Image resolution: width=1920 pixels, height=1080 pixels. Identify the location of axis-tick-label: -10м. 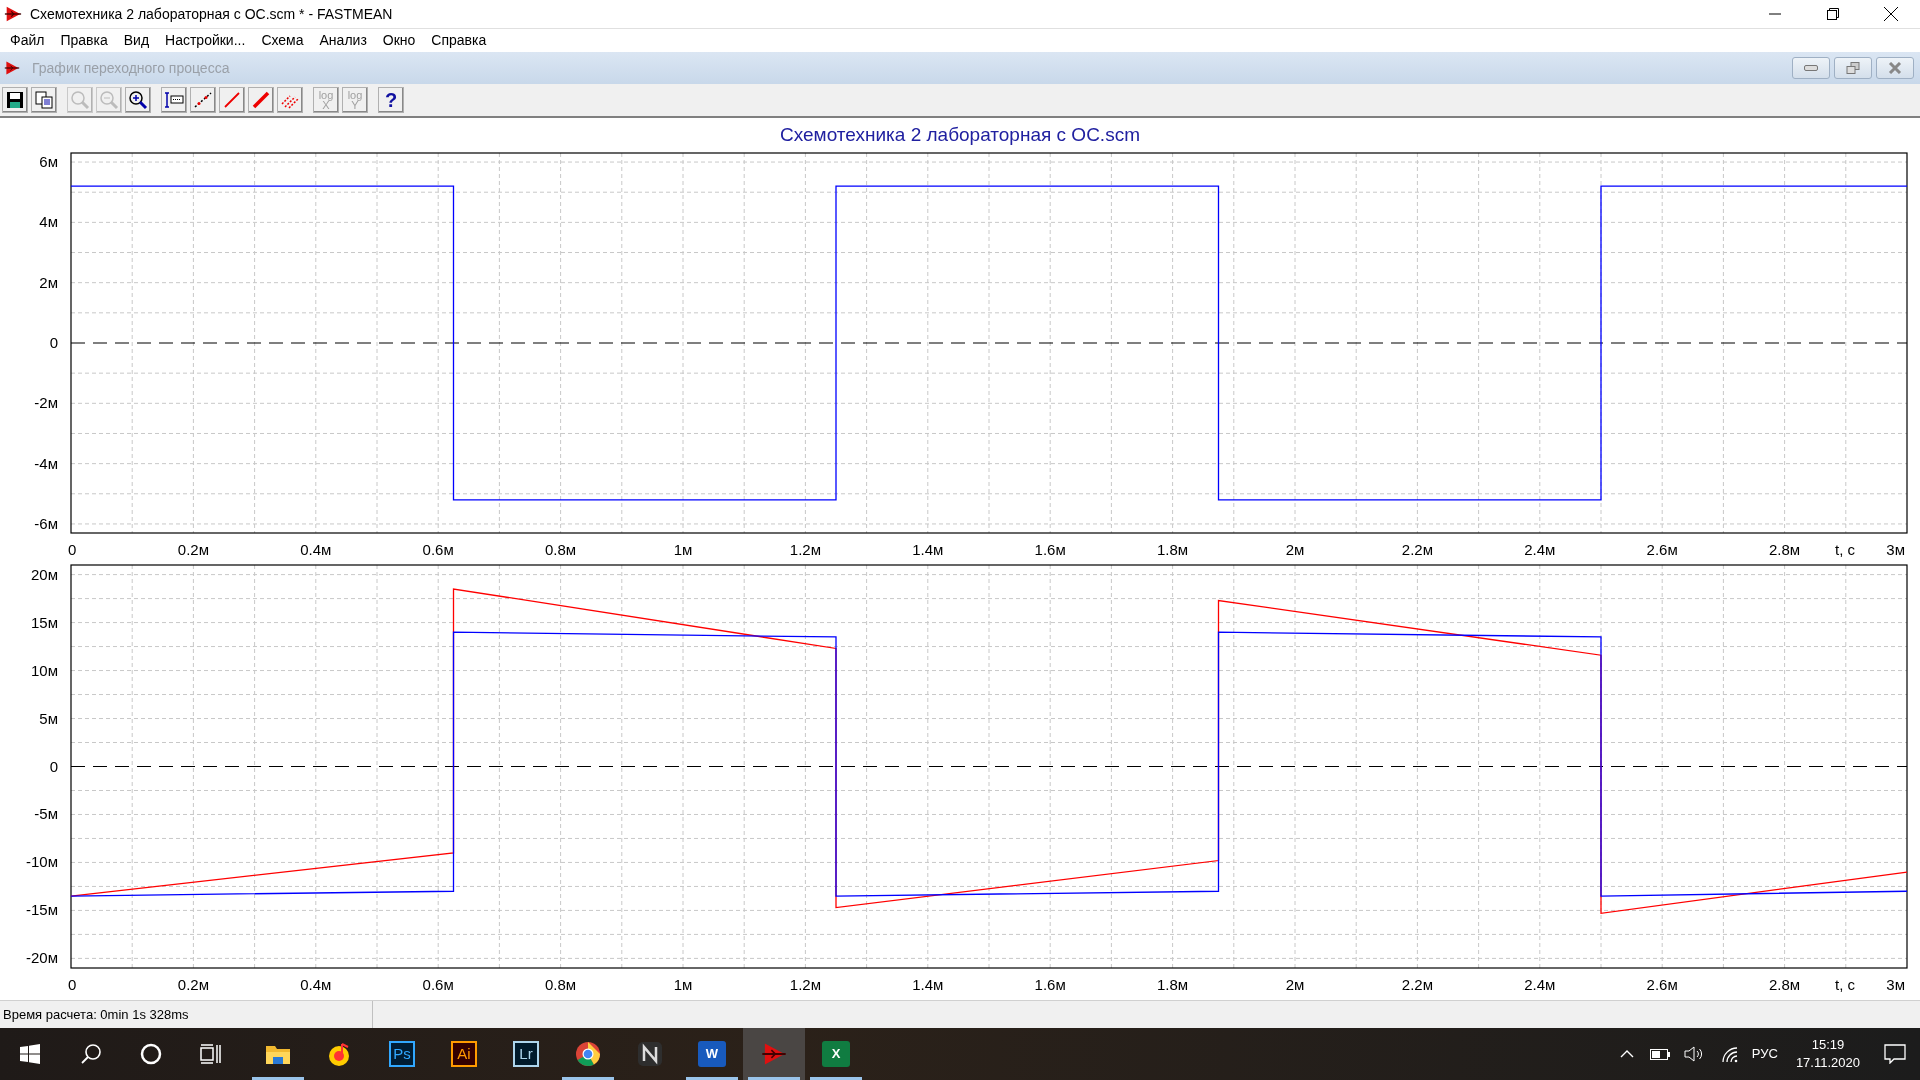
(42, 862).